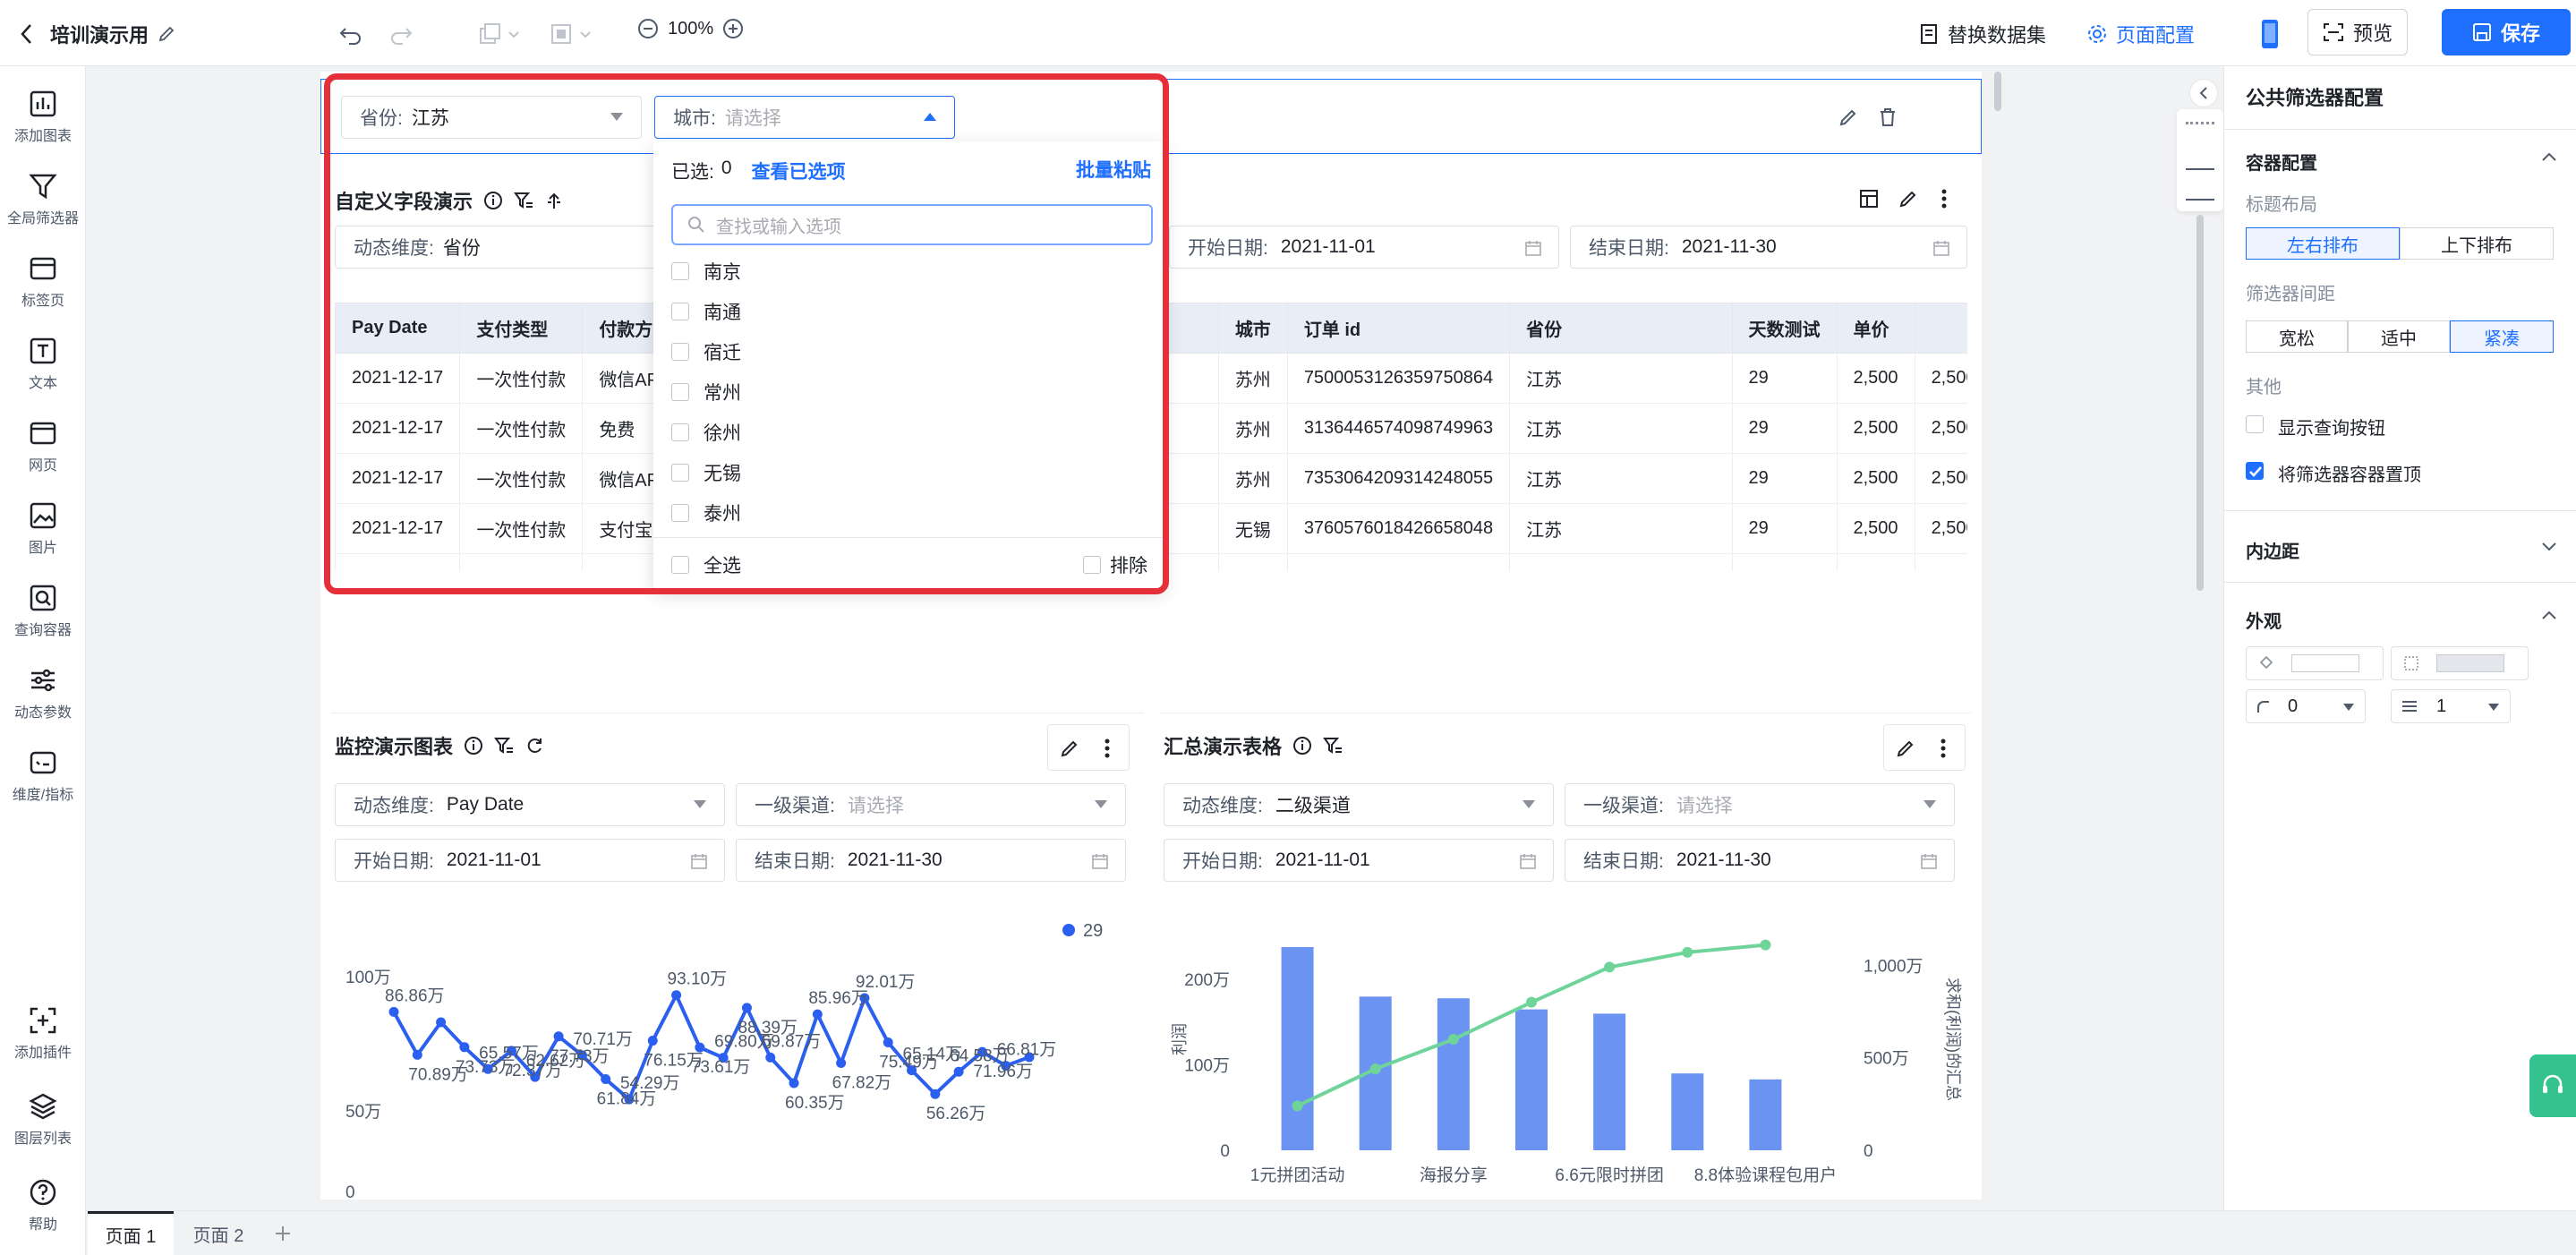 The width and height of the screenshot is (2576, 1255). I want to click on customer-service-icon, so click(2552, 1085).